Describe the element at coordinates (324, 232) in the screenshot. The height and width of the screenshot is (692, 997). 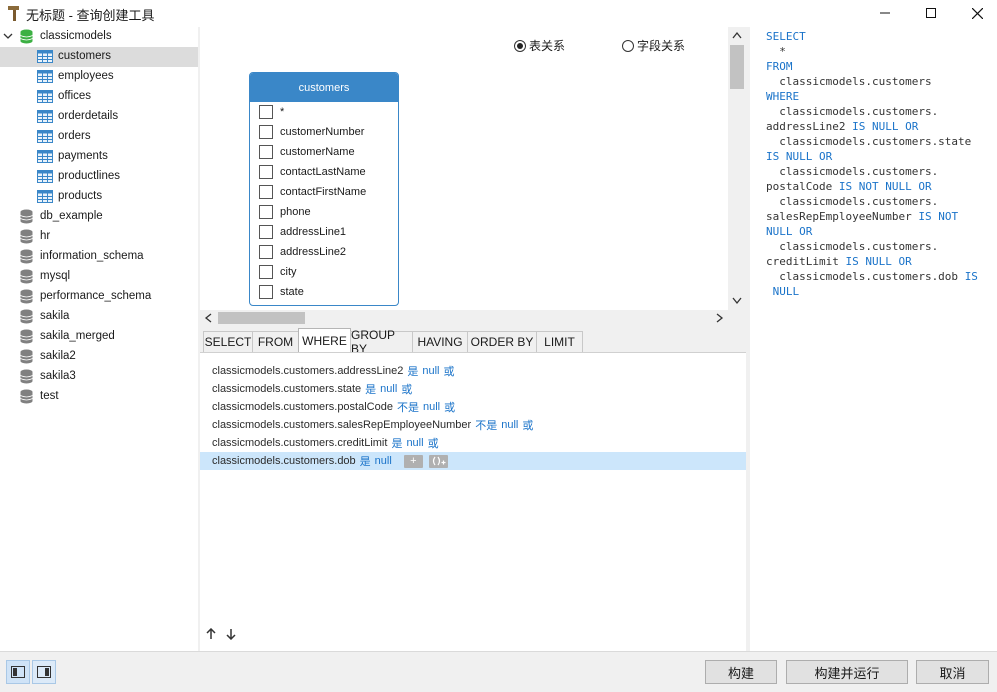
I see `table-field-row: addressLine1` at that location.